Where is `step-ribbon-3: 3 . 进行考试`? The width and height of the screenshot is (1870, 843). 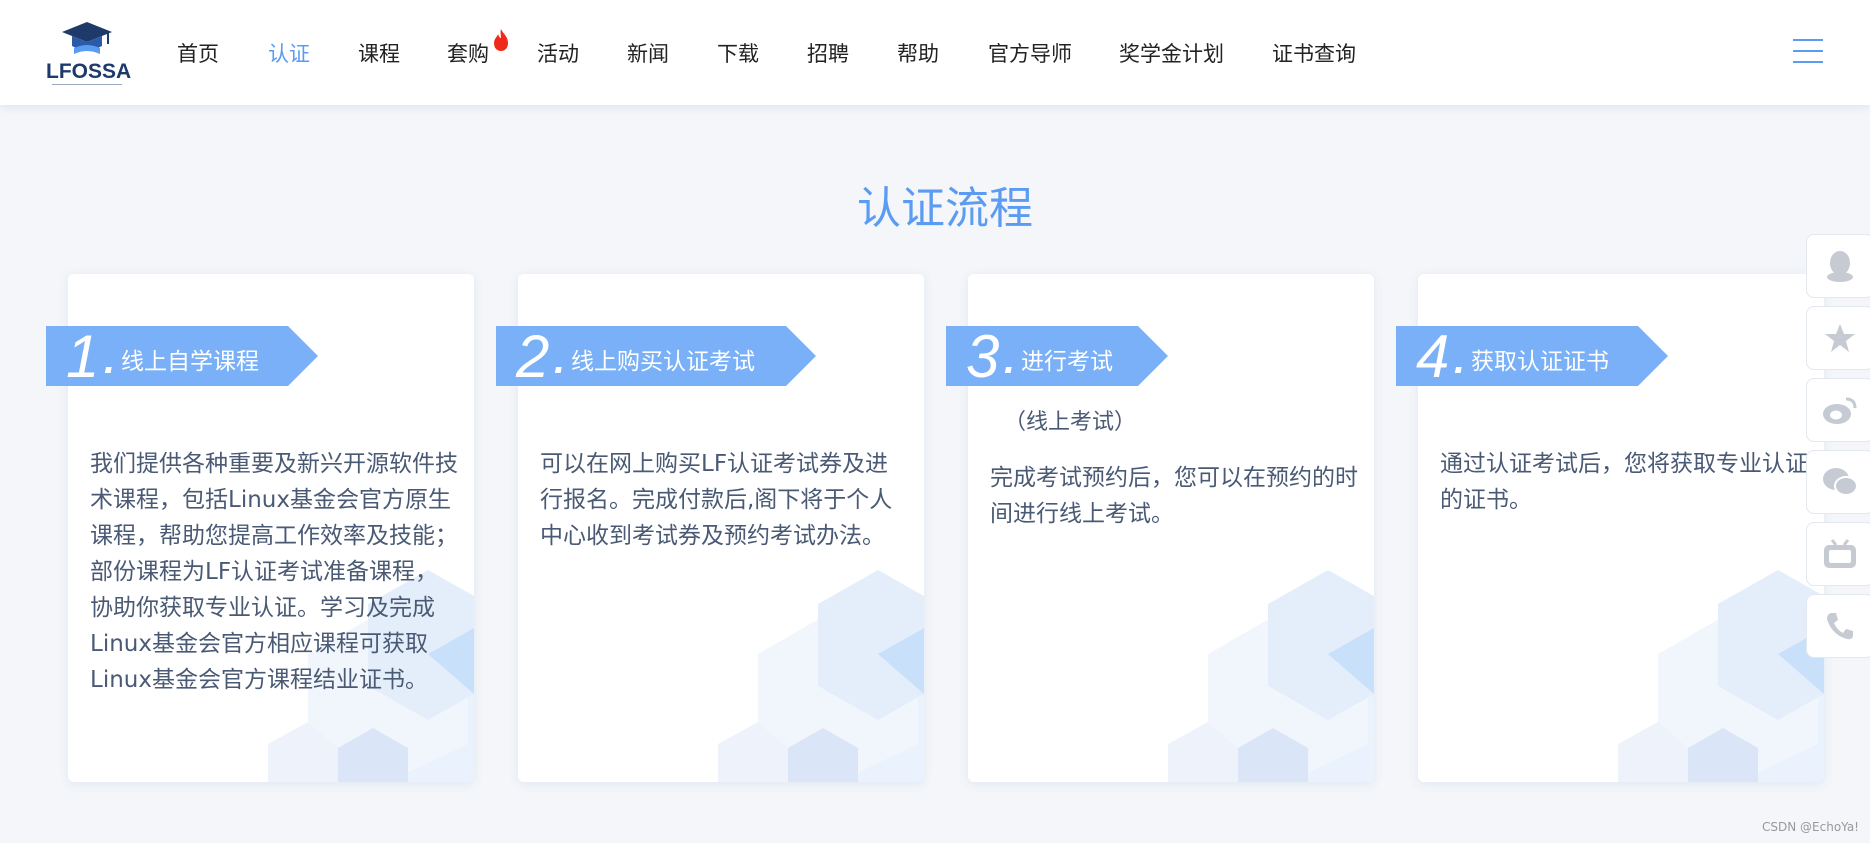 step-ribbon-3: 3 . 进行考试 is located at coordinates (1057, 356).